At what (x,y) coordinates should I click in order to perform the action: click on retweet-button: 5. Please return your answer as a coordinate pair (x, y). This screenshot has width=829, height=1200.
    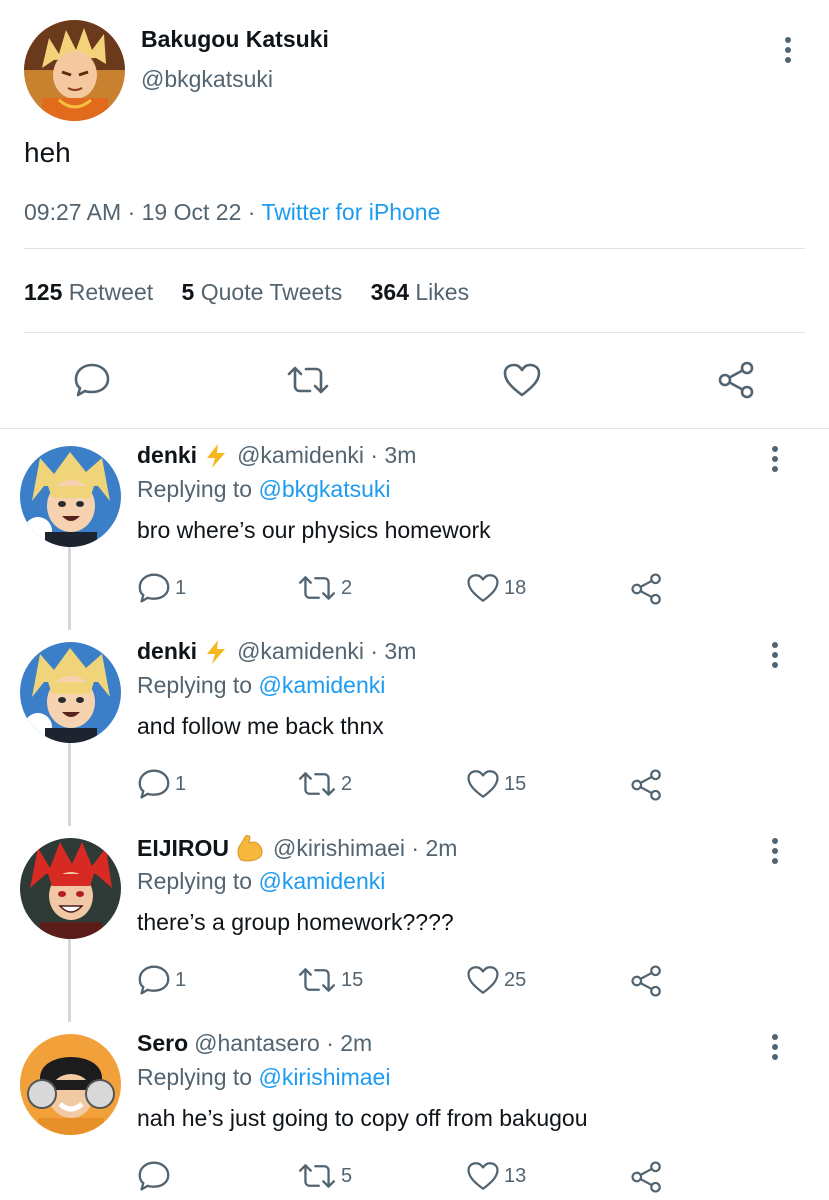
    Looking at the image, I should click on (324, 1176).